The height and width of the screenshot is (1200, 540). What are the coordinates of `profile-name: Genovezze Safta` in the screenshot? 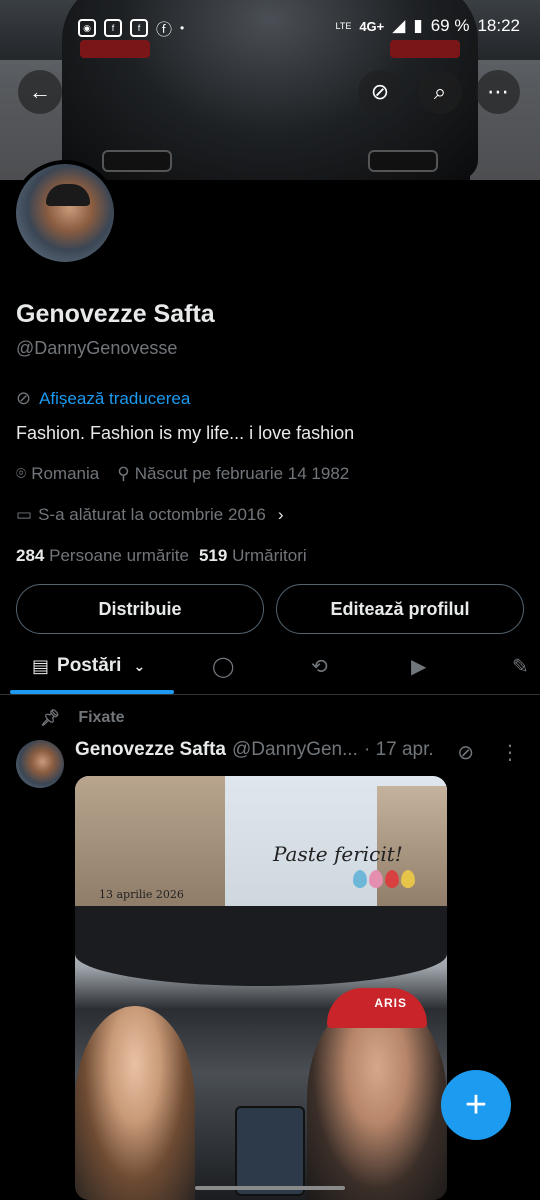 It's located at (115, 314).